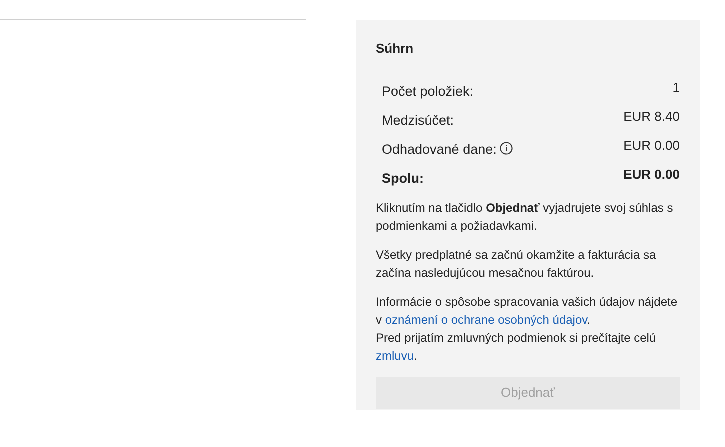  What do you see at coordinates (403, 179) in the screenshot?
I see `row-label: Spolu:` at bounding box center [403, 179].